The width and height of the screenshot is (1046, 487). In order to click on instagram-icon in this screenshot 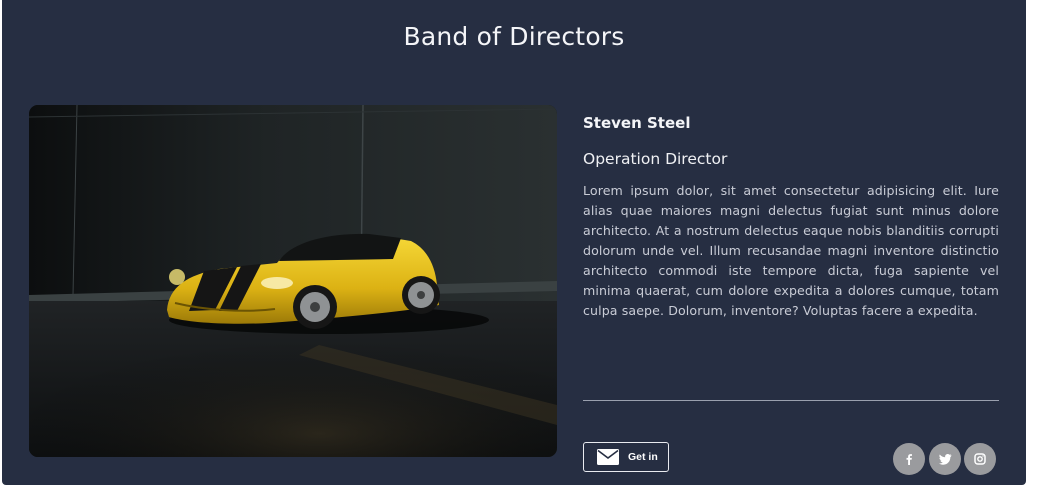, I will do `click(980, 459)`.